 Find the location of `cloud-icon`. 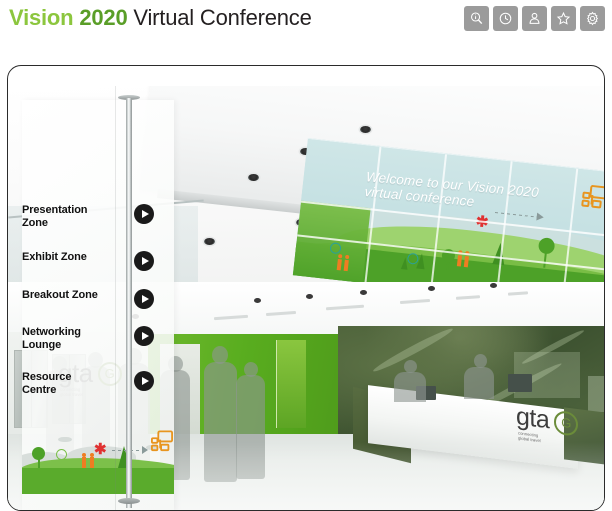

cloud-icon is located at coordinates (65, 439).